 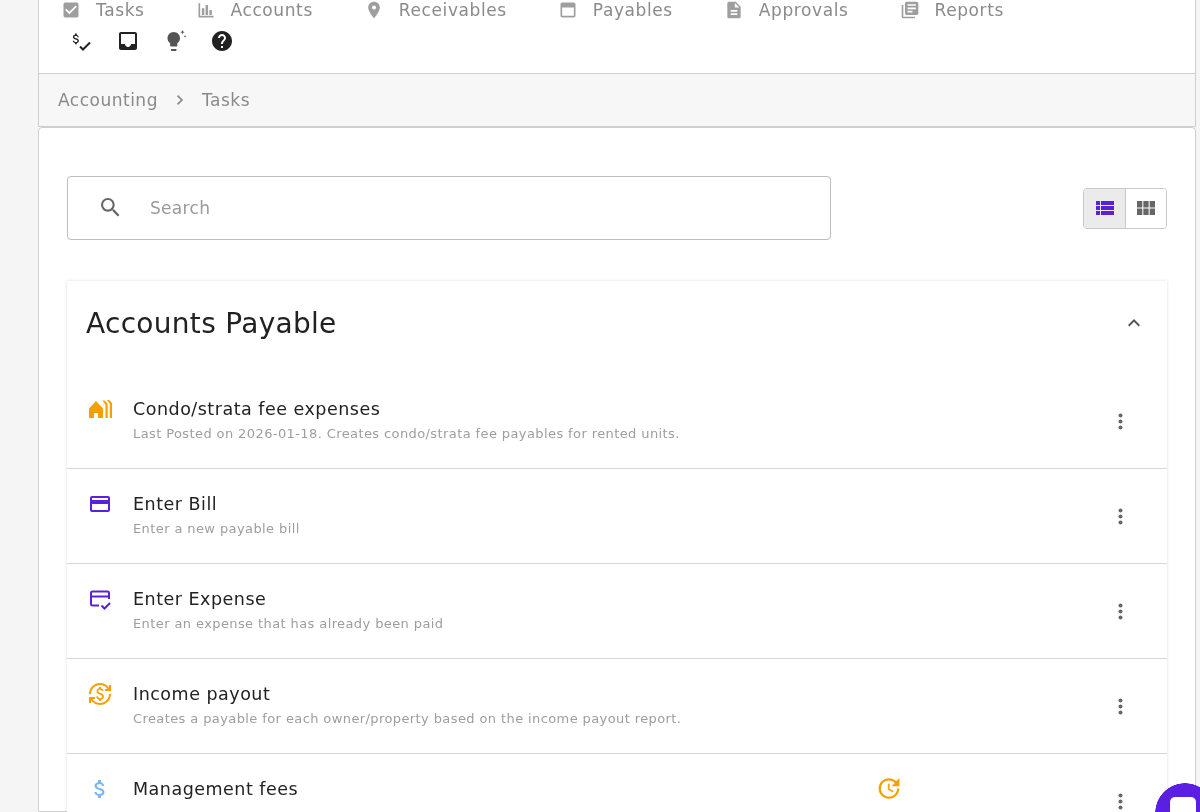 What do you see at coordinates (216, 529) in the screenshot?
I see `task-description: Enter a new payable bill` at bounding box center [216, 529].